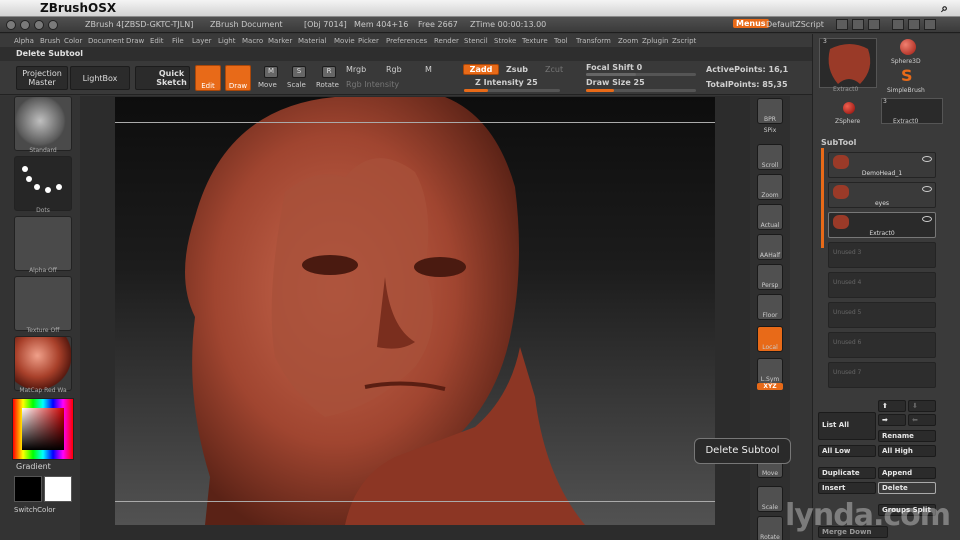  What do you see at coordinates (770, 225) in the screenshot?
I see `actual-button: Actual` at bounding box center [770, 225].